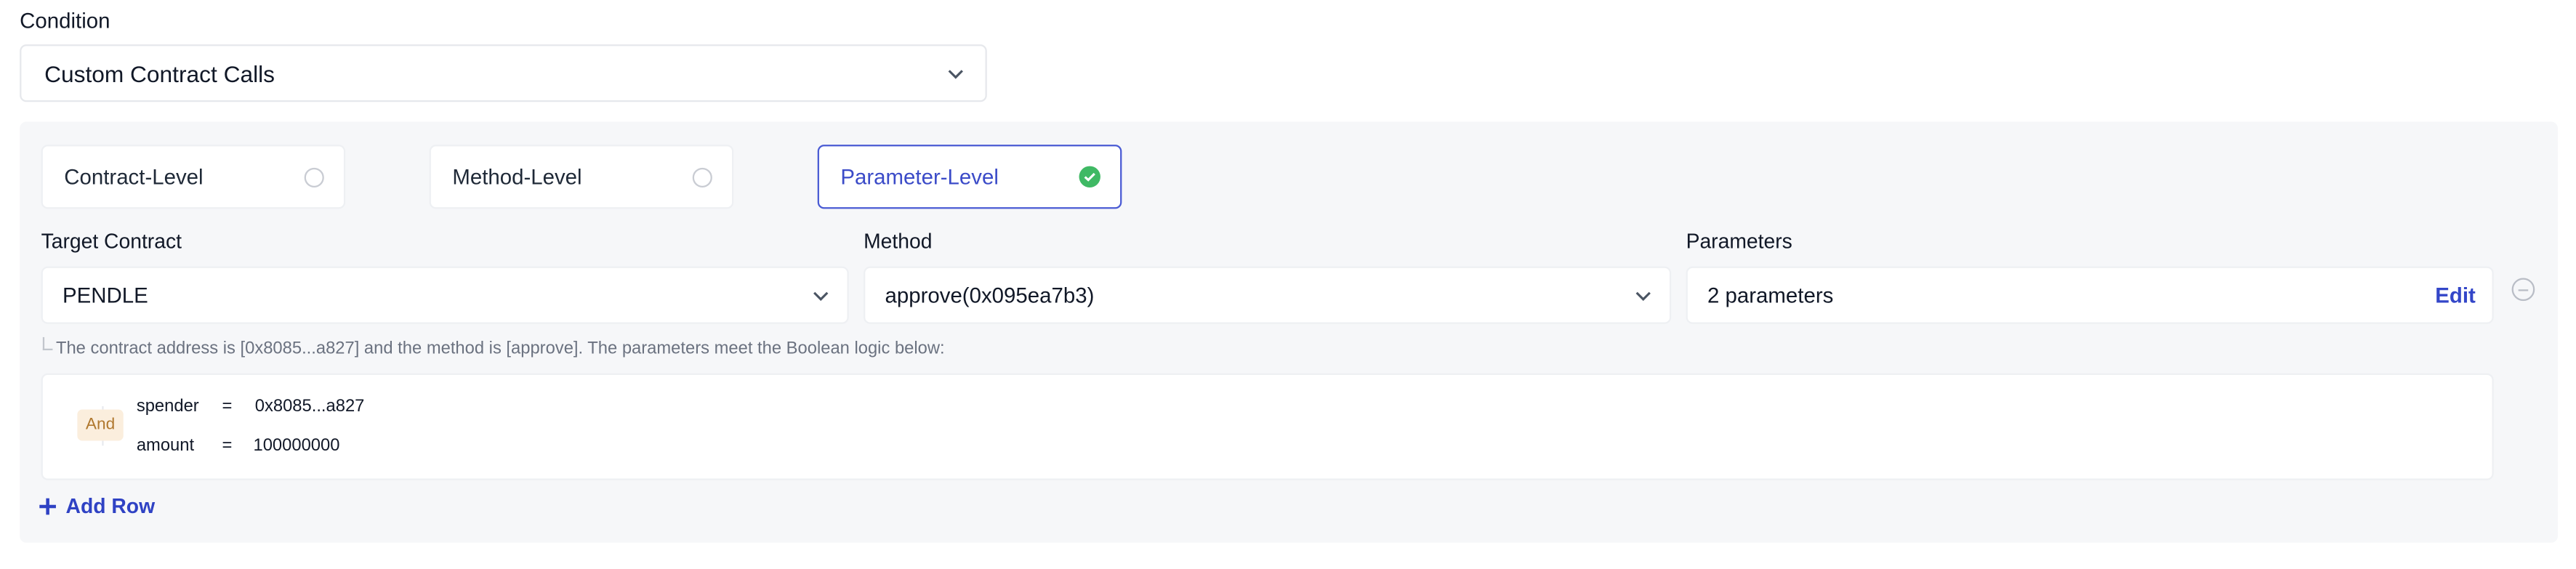 Image resolution: width=2576 pixels, height=569 pixels. I want to click on target-contract-label: Target Contract, so click(111, 242).